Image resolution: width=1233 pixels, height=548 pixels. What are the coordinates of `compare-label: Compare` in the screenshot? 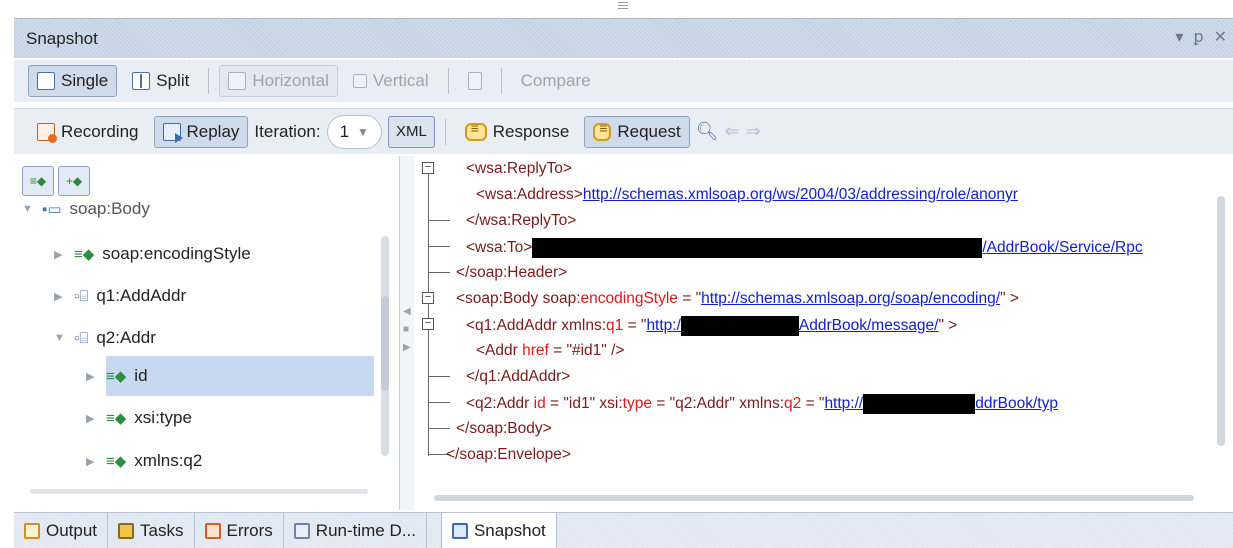 It's located at (555, 80).